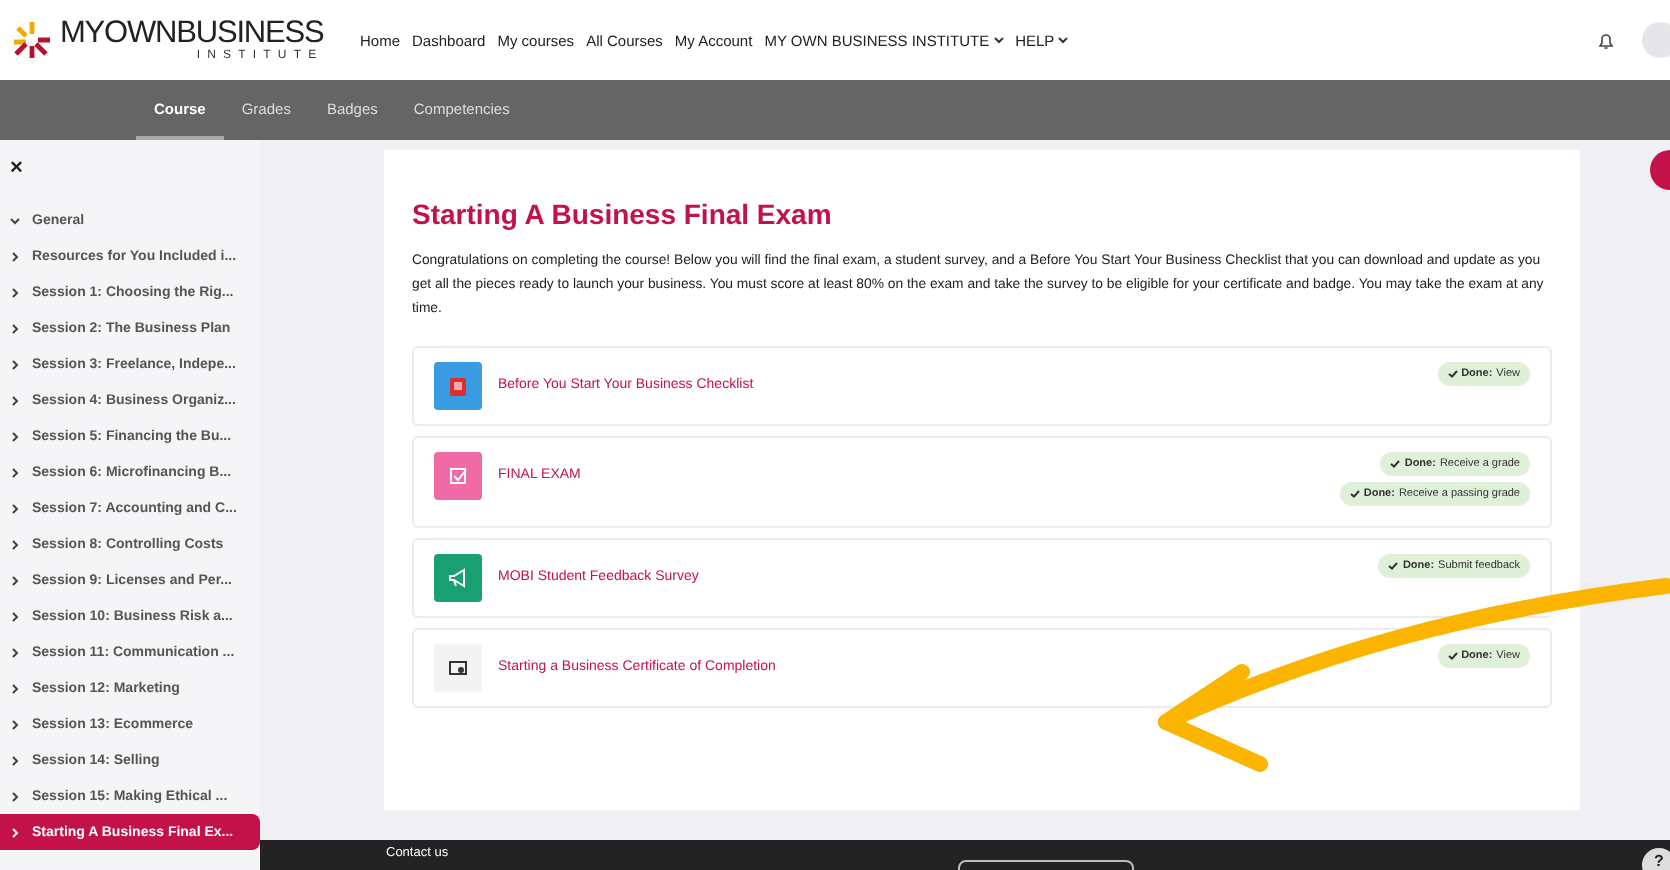  Describe the element at coordinates (623, 214) in the screenshot. I see `section-title: Starting A Business Final Exam` at that location.